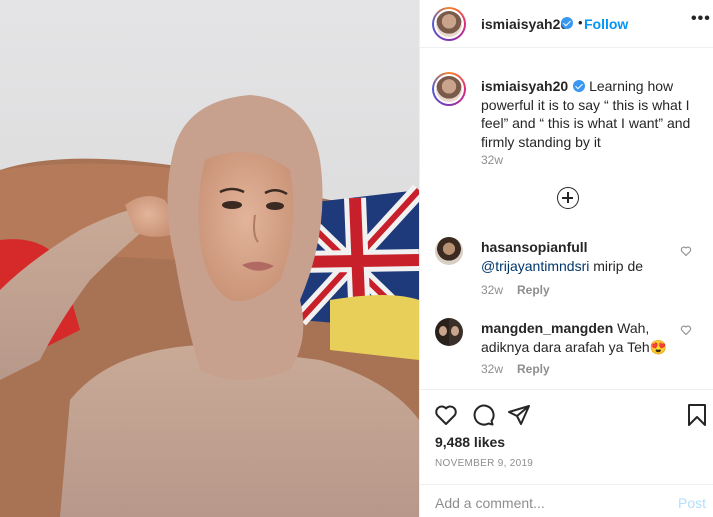 This screenshot has height=517, width=713. I want to click on author-avatar, so click(449, 24).